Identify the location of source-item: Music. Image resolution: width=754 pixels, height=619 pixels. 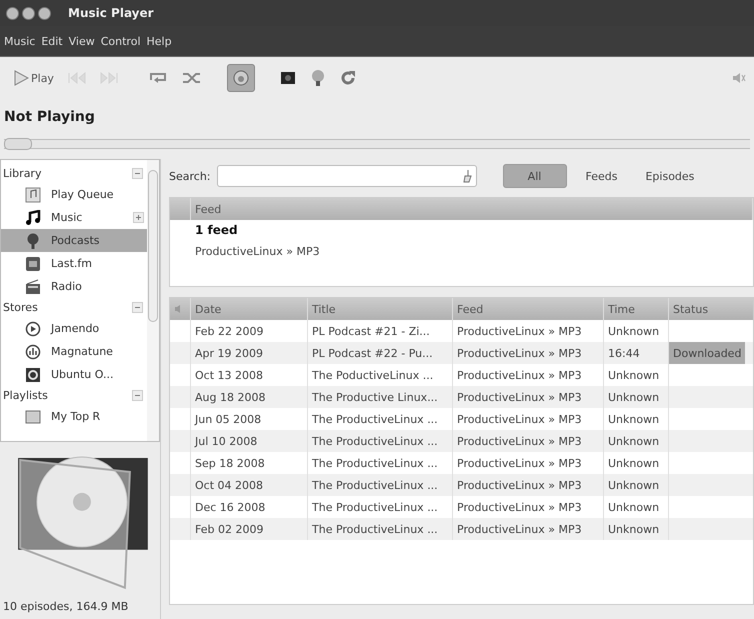
(74, 217).